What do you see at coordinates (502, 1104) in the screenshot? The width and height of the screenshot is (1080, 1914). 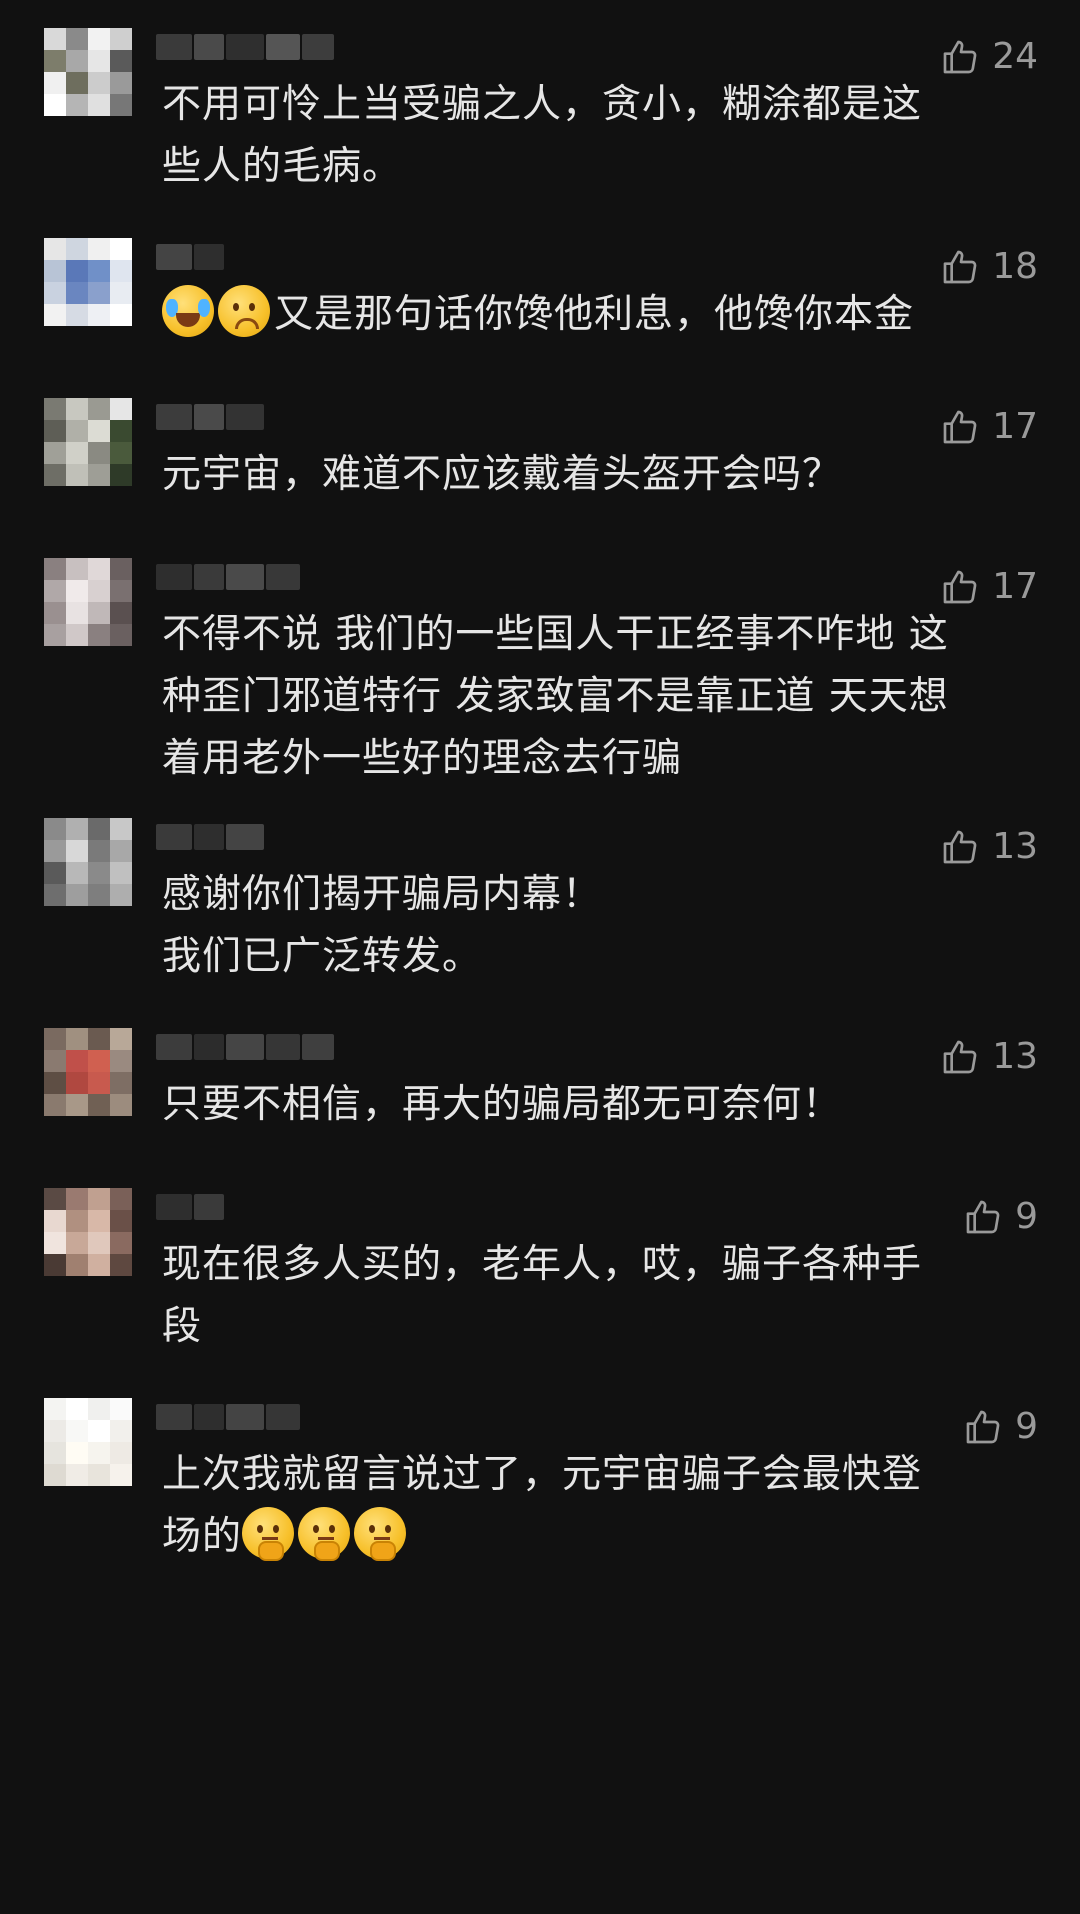 I see `comment-text-content: 只要不相信，再大的骗局都无可奈何！` at bounding box center [502, 1104].